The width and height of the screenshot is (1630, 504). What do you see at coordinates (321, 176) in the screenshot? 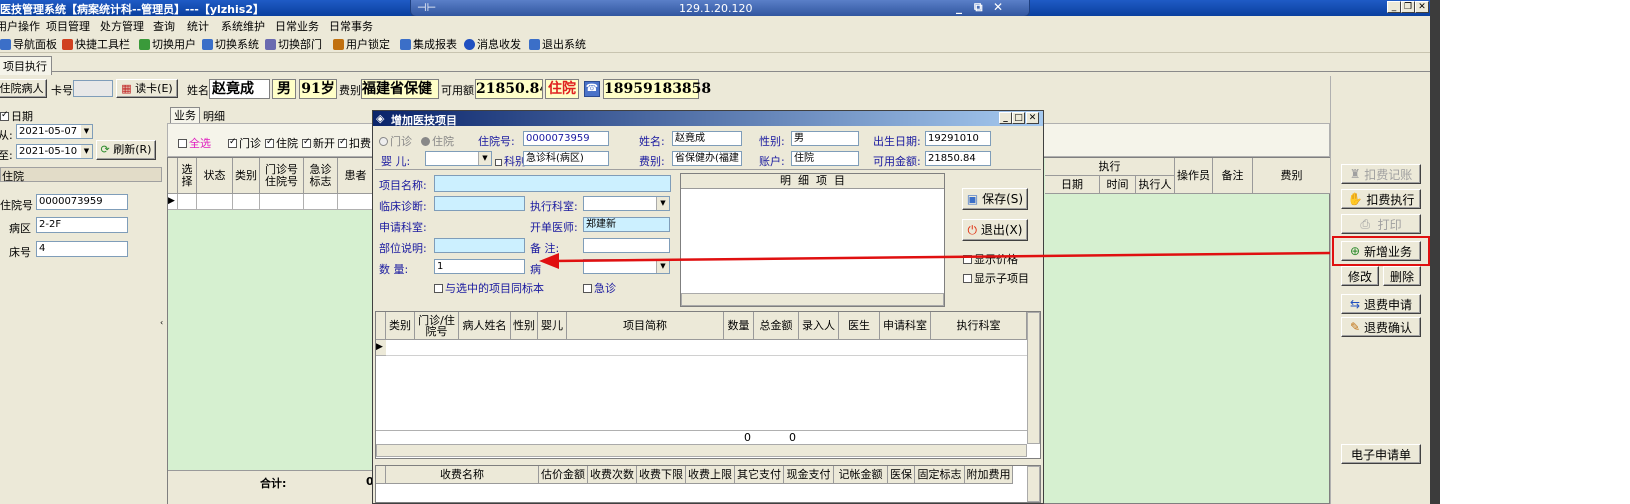
I see `column-header-urgent: 急诊 标志` at bounding box center [321, 176].